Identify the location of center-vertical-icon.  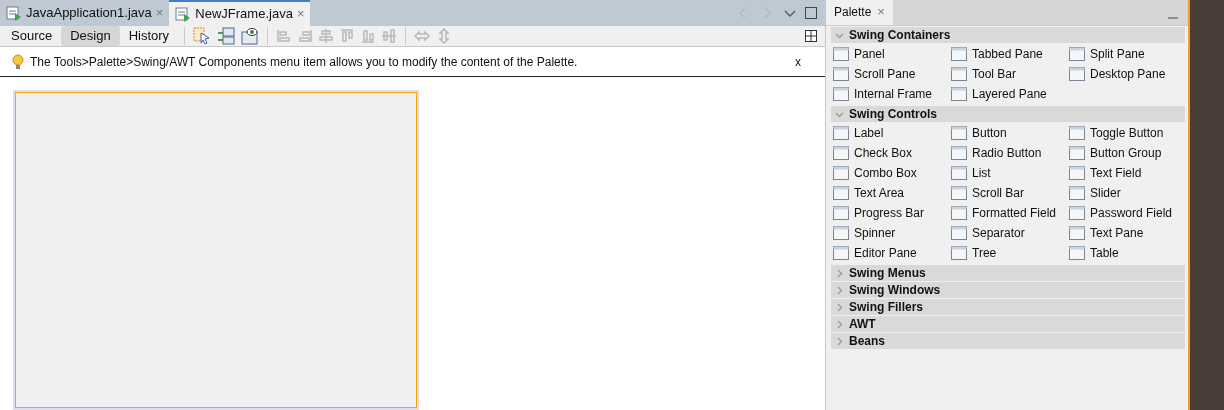
(389, 36).